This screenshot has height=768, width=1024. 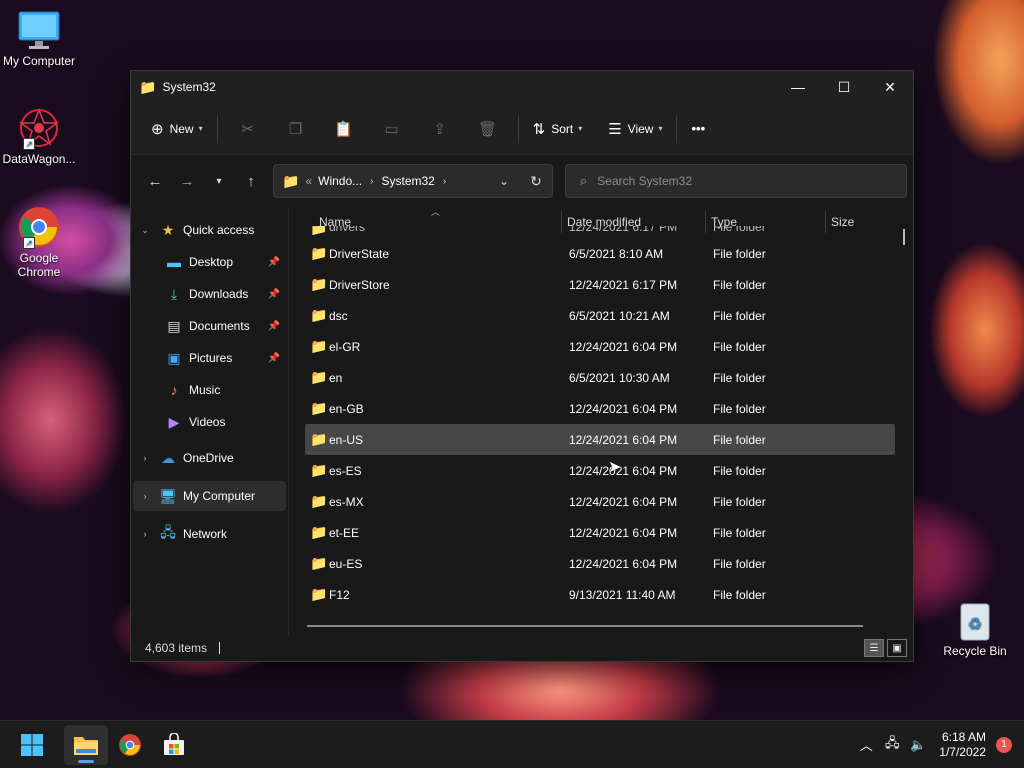 What do you see at coordinates (174, 745) in the screenshot?
I see `taskbar-store` at bounding box center [174, 745].